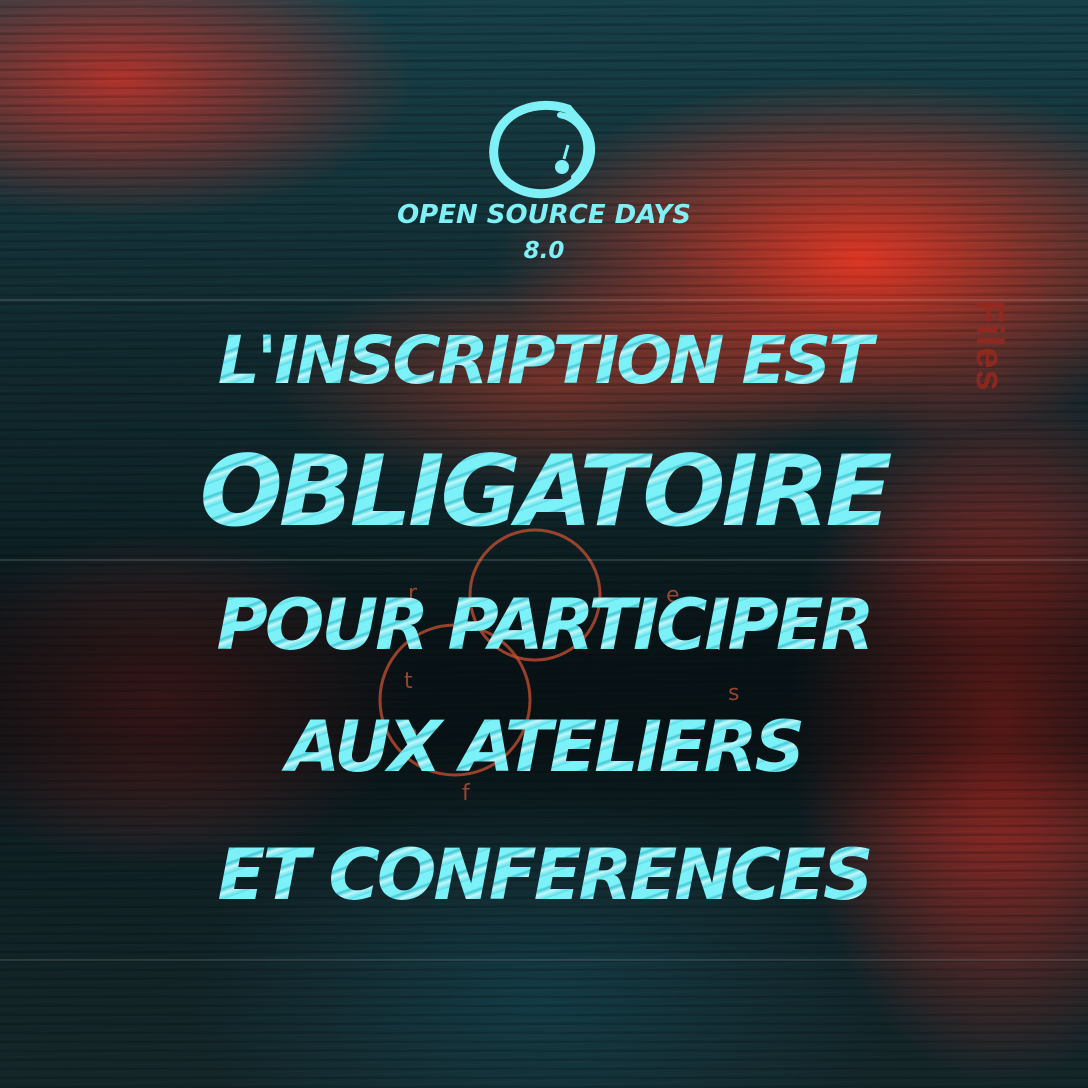 The height and width of the screenshot is (1088, 1088). What do you see at coordinates (544, 747) in the screenshot?
I see `headline-line-4: AUX ATELIERS` at bounding box center [544, 747].